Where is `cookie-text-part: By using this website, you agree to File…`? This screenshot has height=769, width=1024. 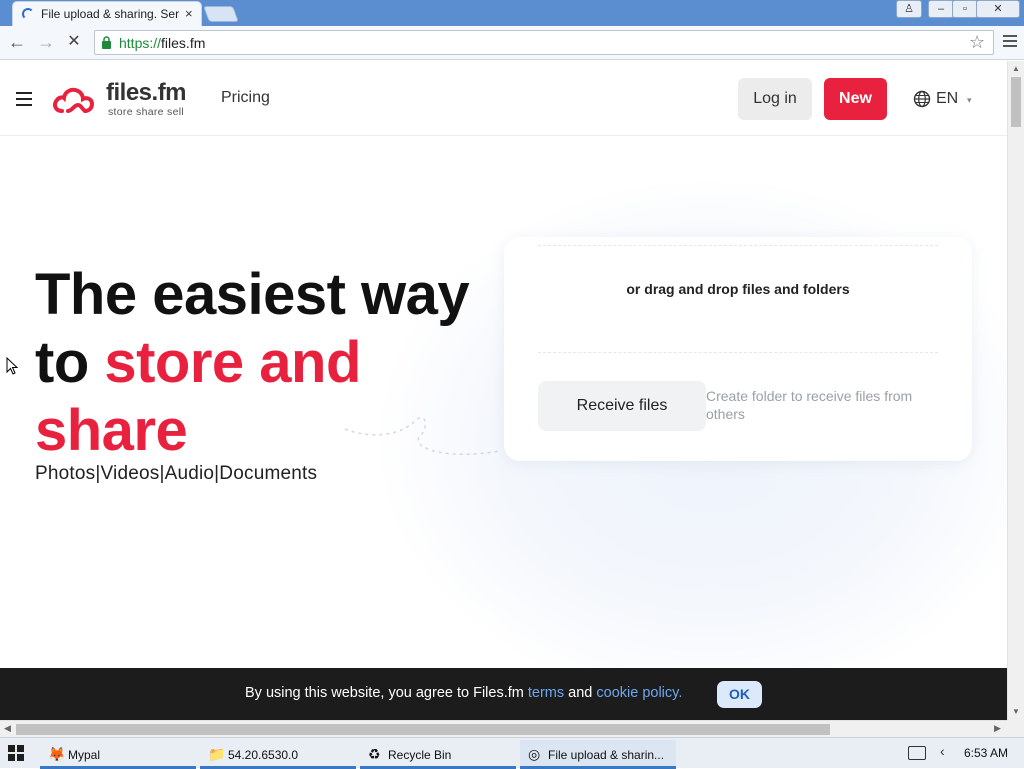
cookie-text-part: By using this website, you agree to File… is located at coordinates (386, 693).